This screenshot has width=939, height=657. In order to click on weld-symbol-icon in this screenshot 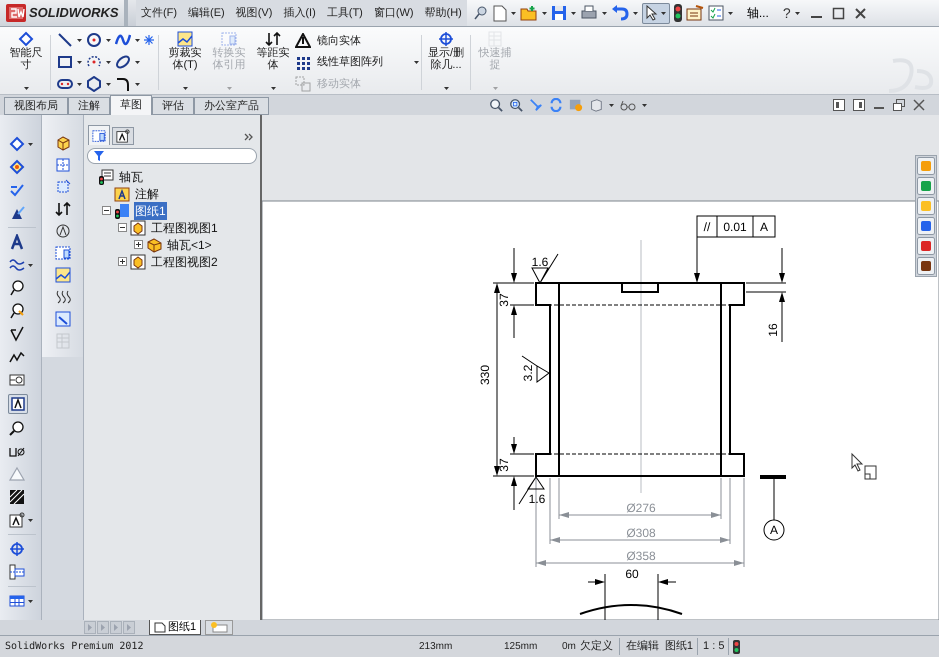, I will do `click(17, 357)`.